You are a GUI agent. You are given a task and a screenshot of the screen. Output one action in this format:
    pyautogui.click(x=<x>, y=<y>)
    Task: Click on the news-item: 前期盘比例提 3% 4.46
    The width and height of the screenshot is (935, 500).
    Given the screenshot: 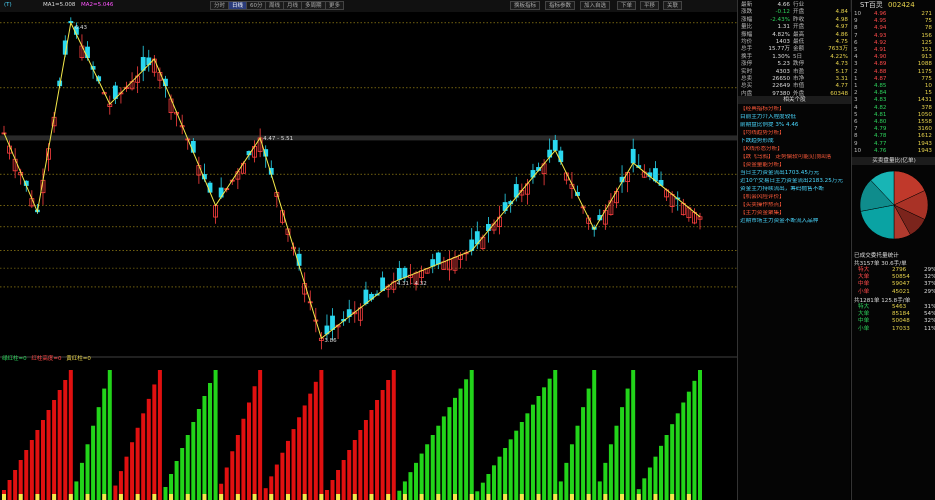 What is the action you would take?
    pyautogui.click(x=795, y=125)
    